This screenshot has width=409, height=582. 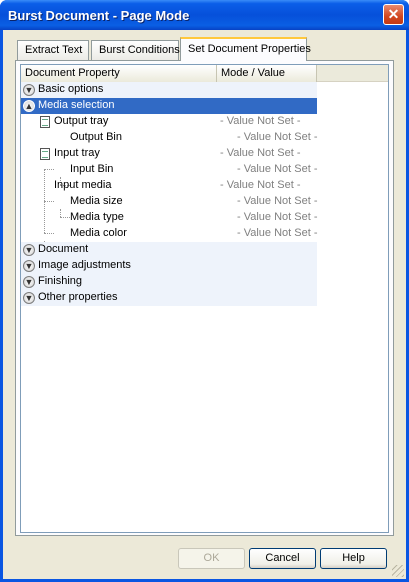 What do you see at coordinates (398, 571) in the screenshot?
I see `resize-grip` at bounding box center [398, 571].